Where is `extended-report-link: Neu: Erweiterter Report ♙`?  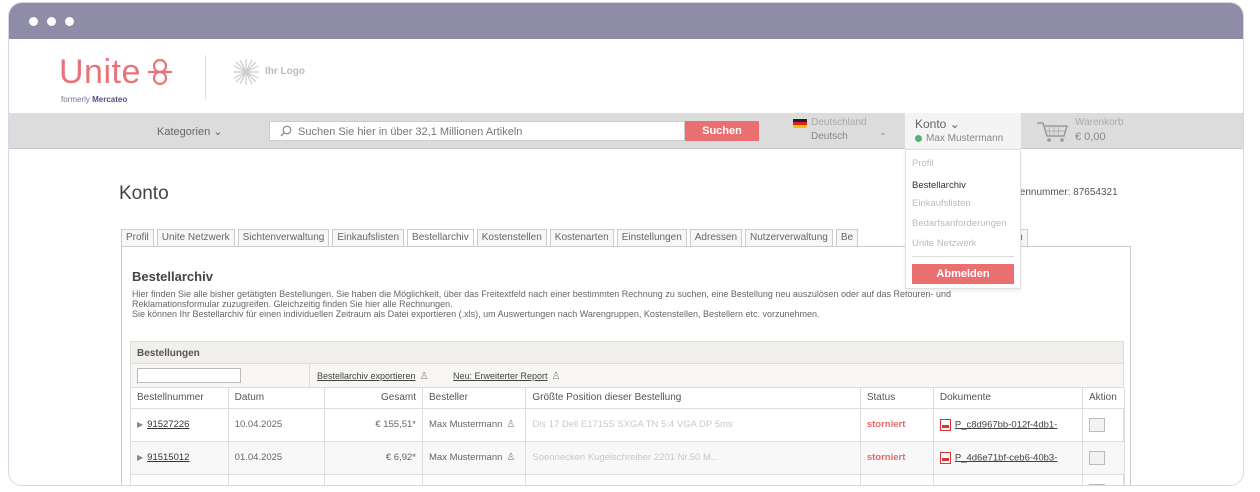 extended-report-link: Neu: Erweiterter Report ♙ is located at coordinates (509, 376).